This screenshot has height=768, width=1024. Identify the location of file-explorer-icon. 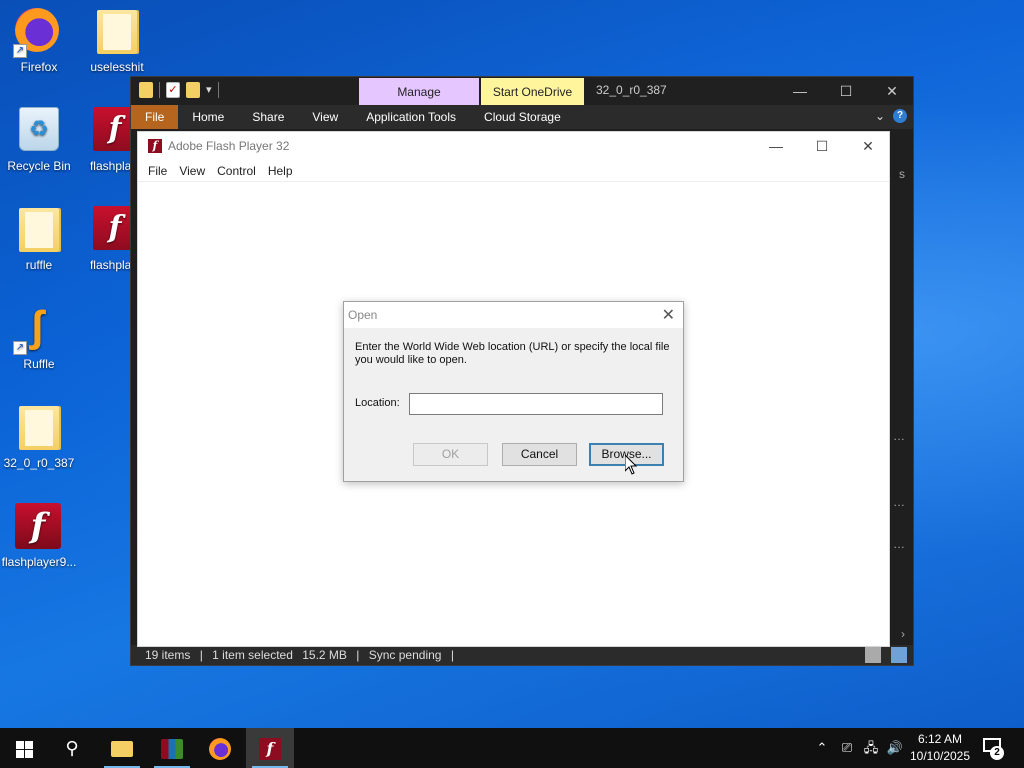
(122, 749).